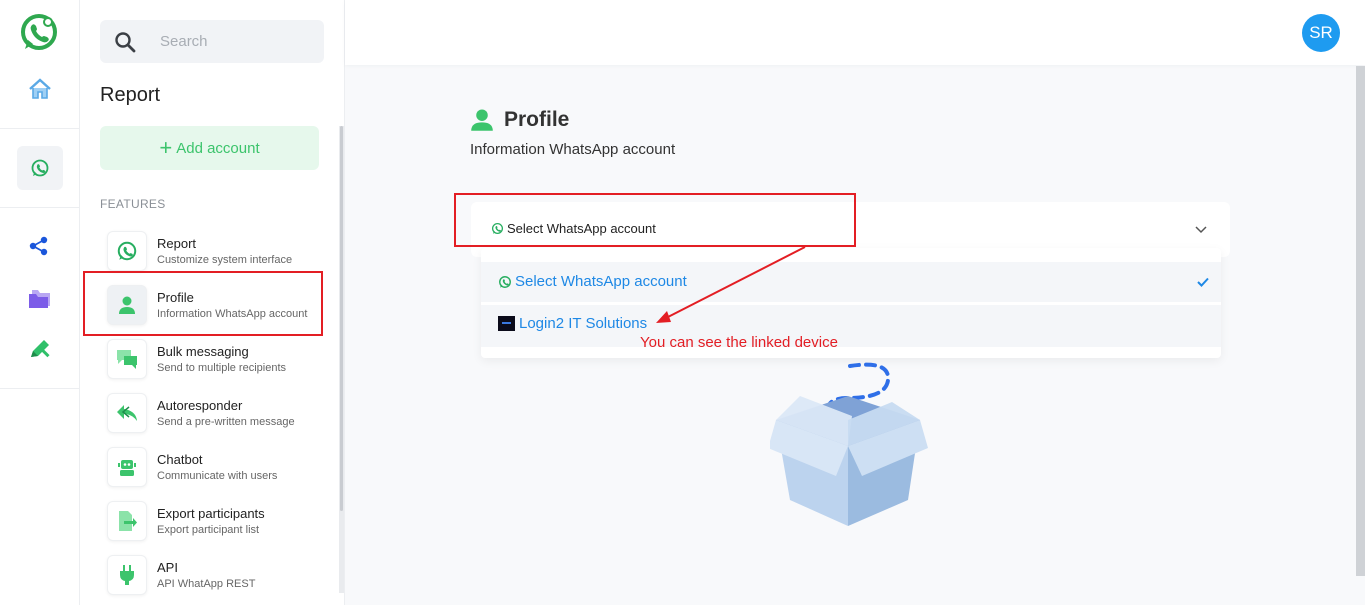  Describe the element at coordinates (1203, 282) in the screenshot. I see `check-icon` at that location.